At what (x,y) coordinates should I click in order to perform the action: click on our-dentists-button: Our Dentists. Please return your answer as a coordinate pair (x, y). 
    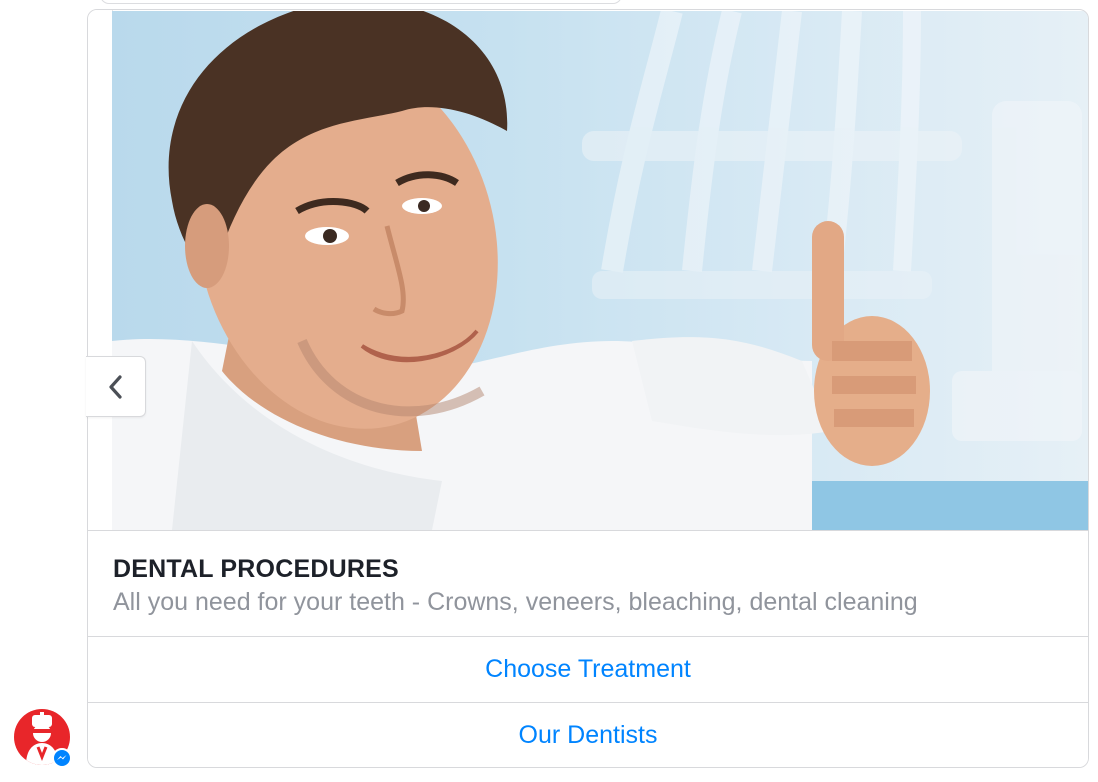
    Looking at the image, I should click on (588, 734).